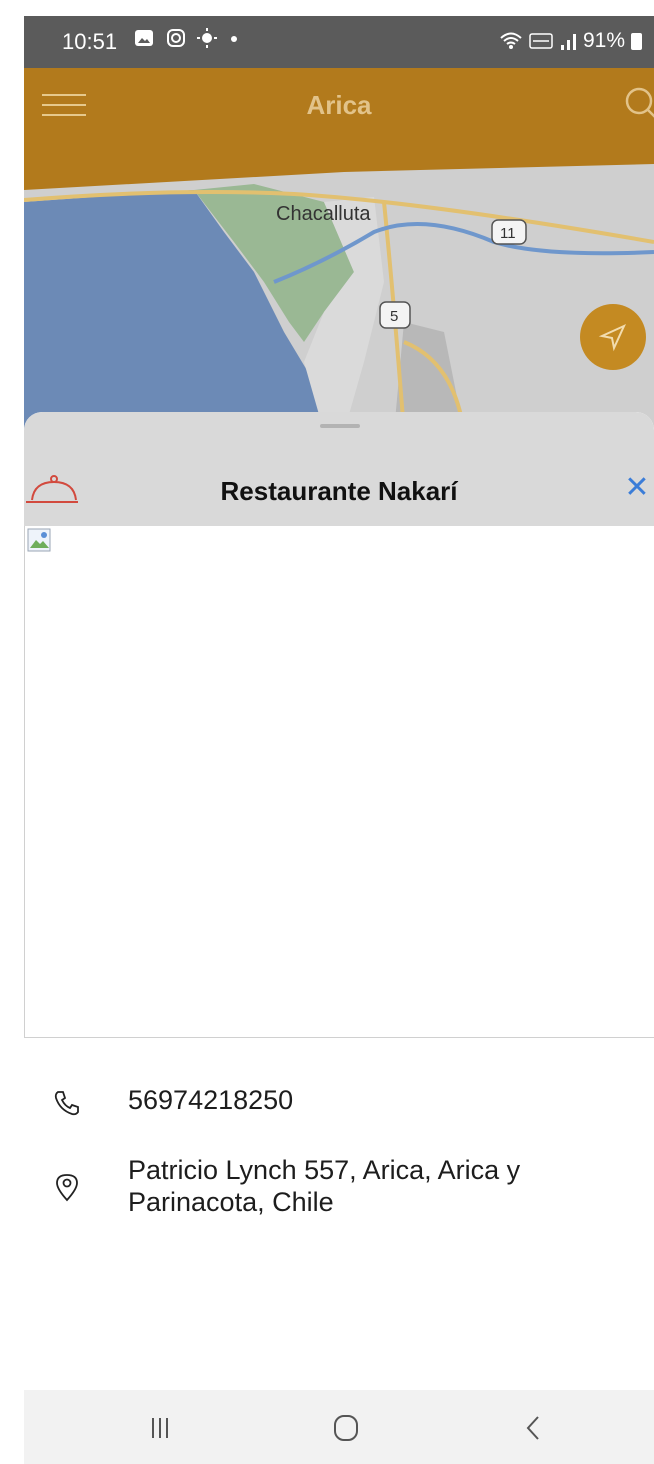 The width and height of the screenshot is (654, 1464). What do you see at coordinates (90, 41) in the screenshot?
I see `status-time: 10:51` at bounding box center [90, 41].